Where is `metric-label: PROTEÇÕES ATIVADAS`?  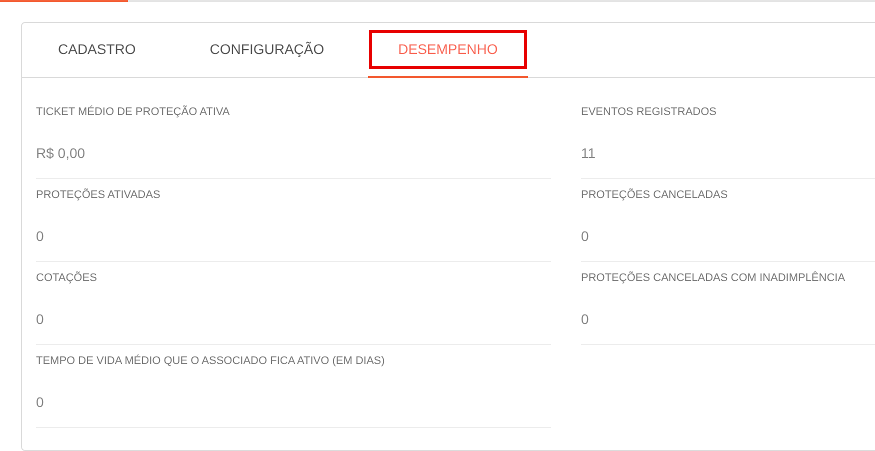 metric-label: PROTEÇÕES ATIVADAS is located at coordinates (99, 195).